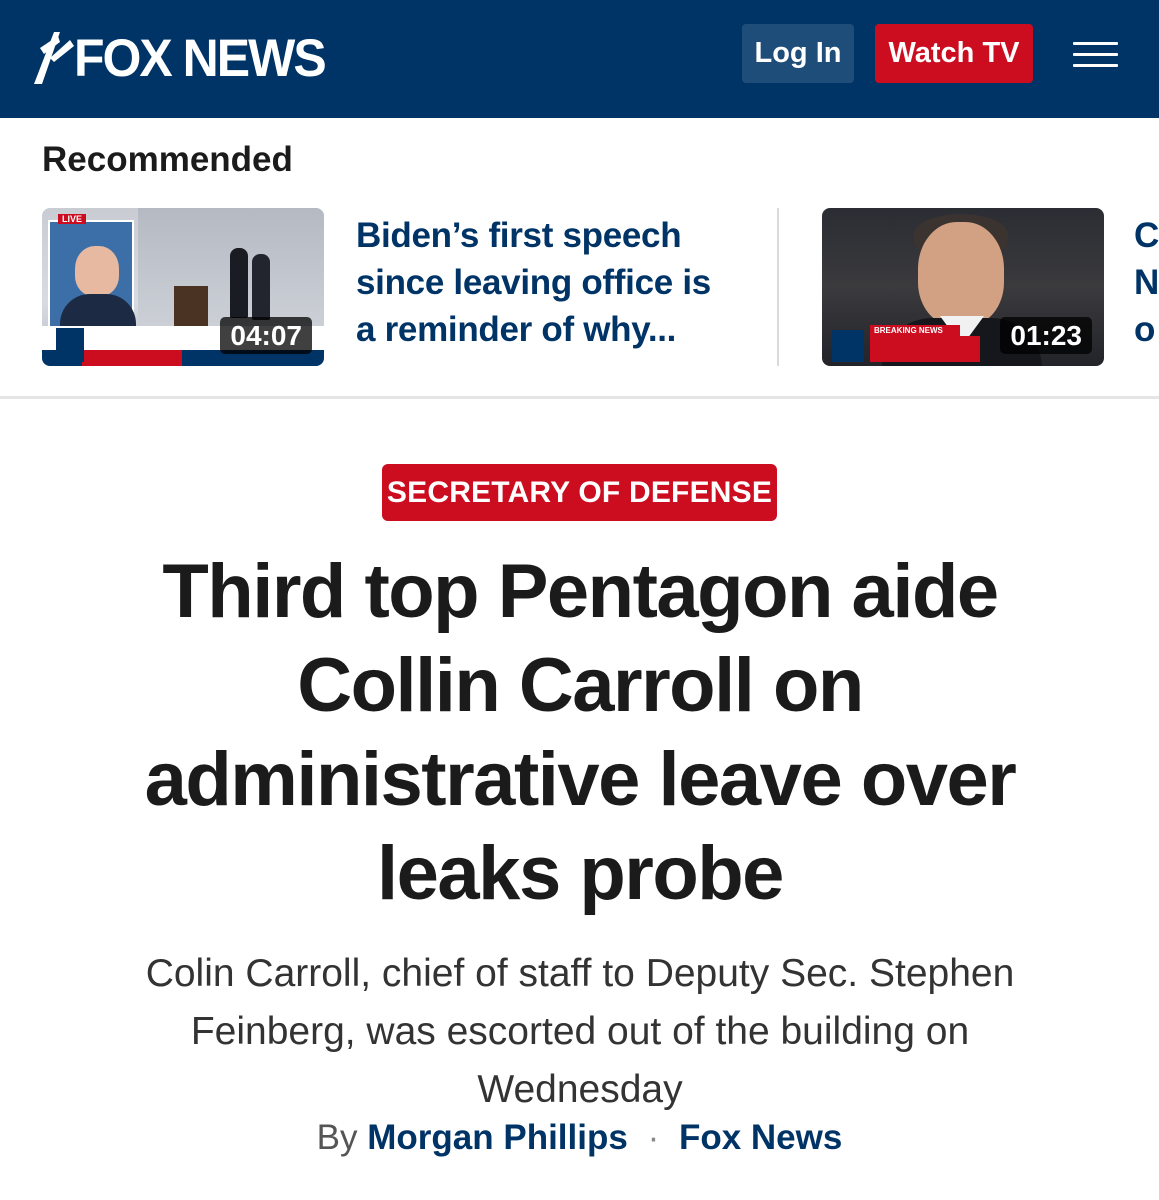  What do you see at coordinates (1146, 235) in the screenshot?
I see `headline-line: C` at bounding box center [1146, 235].